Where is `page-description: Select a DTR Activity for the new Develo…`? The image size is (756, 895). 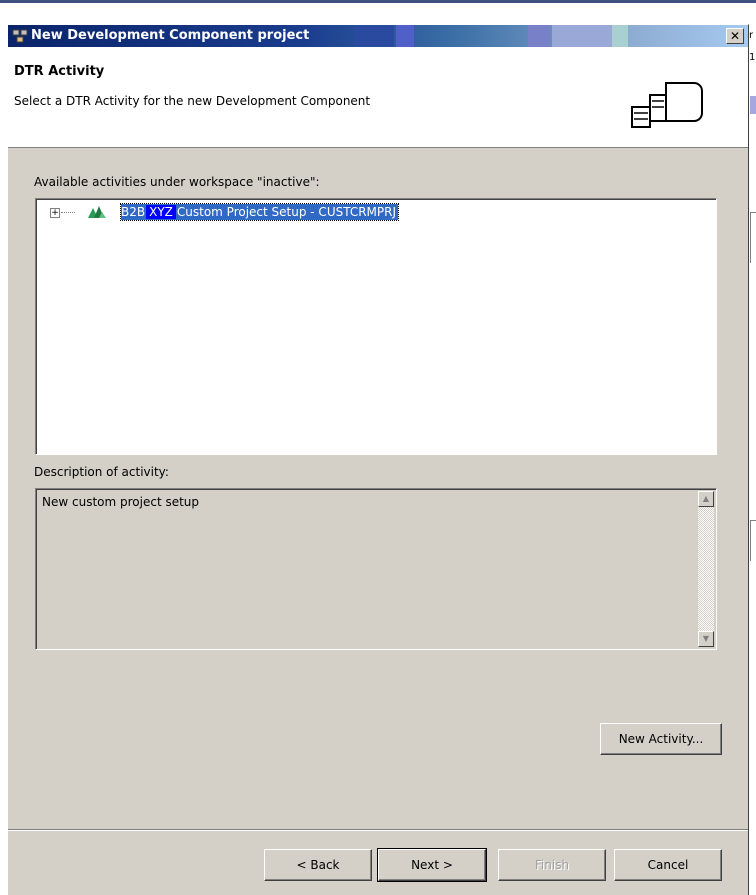 page-description: Select a DTR Activity for the new Develo… is located at coordinates (192, 101).